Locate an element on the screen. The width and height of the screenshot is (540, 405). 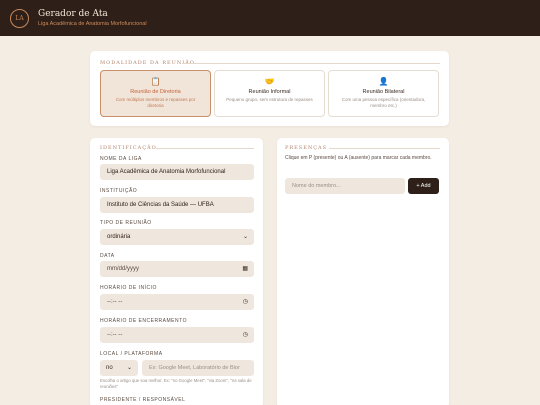
calendar-icon: ▦ is located at coordinates (245, 268).